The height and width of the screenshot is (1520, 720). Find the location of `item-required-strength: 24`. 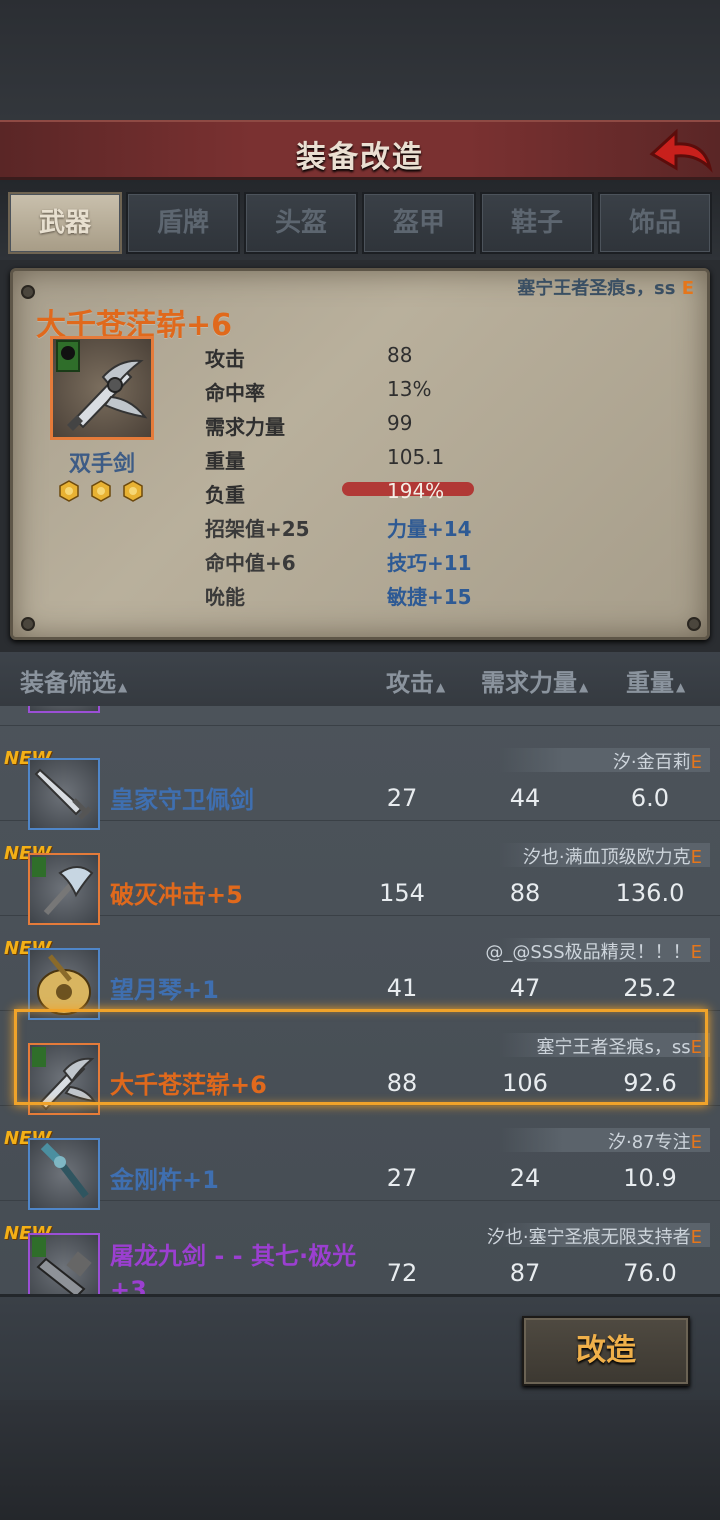

item-required-strength: 24 is located at coordinates (525, 1178).